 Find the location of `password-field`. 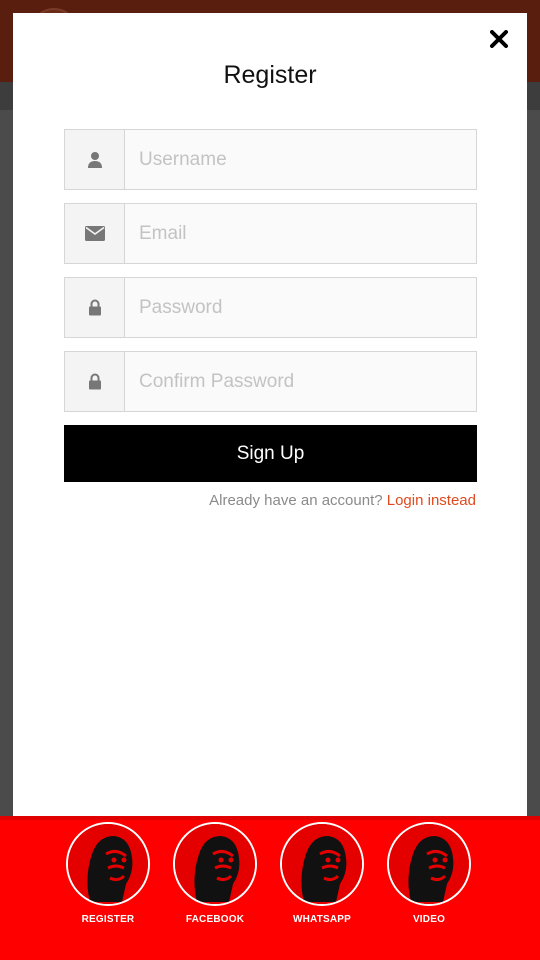

password-field is located at coordinates (270, 307).